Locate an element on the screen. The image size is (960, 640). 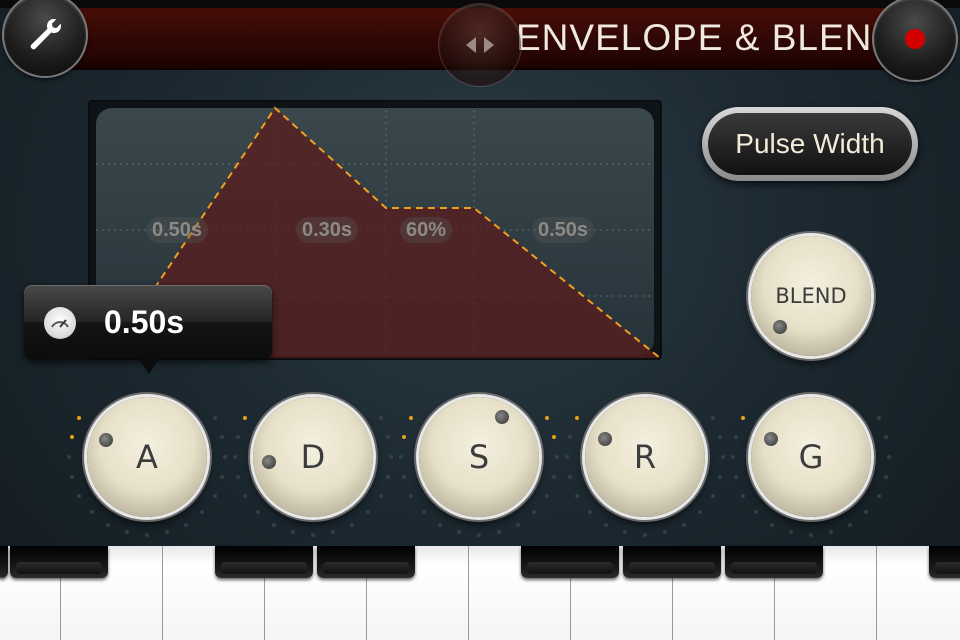
swap-page-button is located at coordinates (480, 45).